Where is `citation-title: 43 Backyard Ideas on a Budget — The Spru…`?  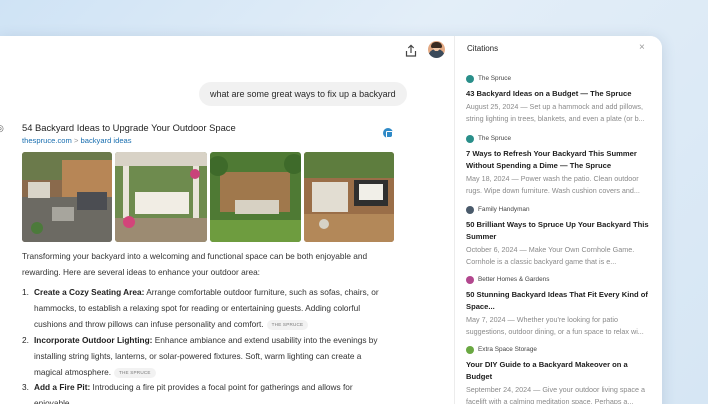
citation-title: 43 Backyard Ideas on a Budget — The Spru… is located at coordinates (560, 94).